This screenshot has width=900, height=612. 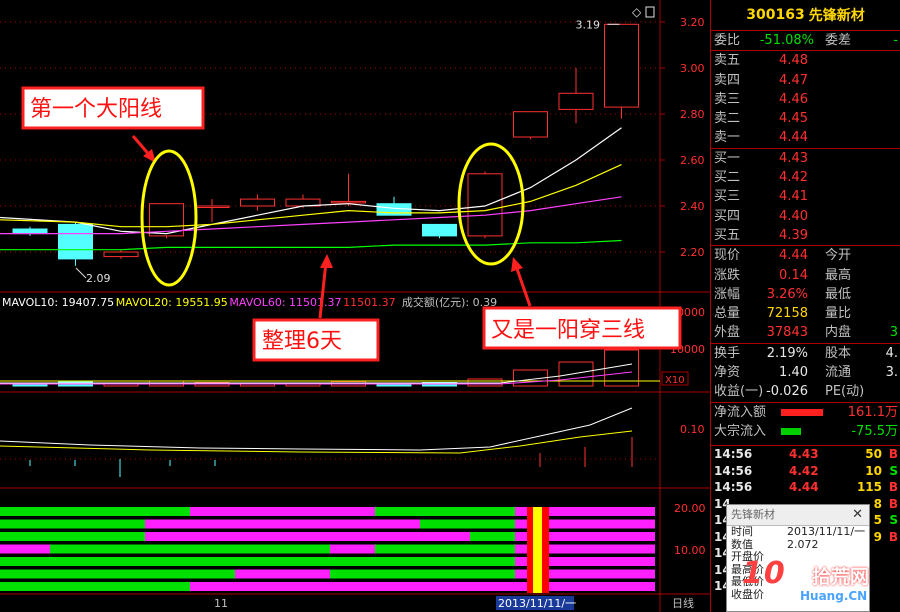 What do you see at coordinates (81, 273) in the screenshot?
I see `low-pointer` at bounding box center [81, 273].